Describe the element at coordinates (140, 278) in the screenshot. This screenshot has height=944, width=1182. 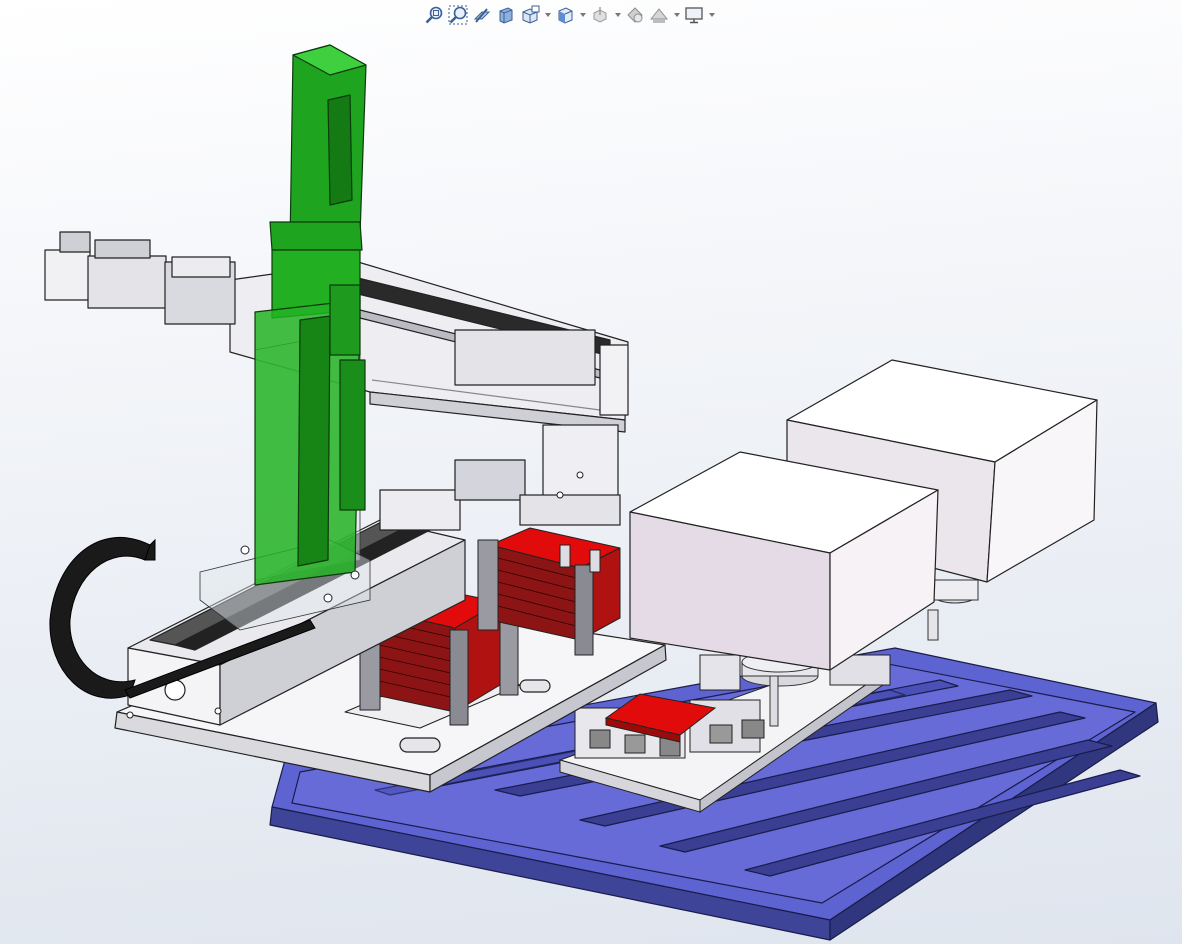
I see `x-axis-servo-motor` at that location.